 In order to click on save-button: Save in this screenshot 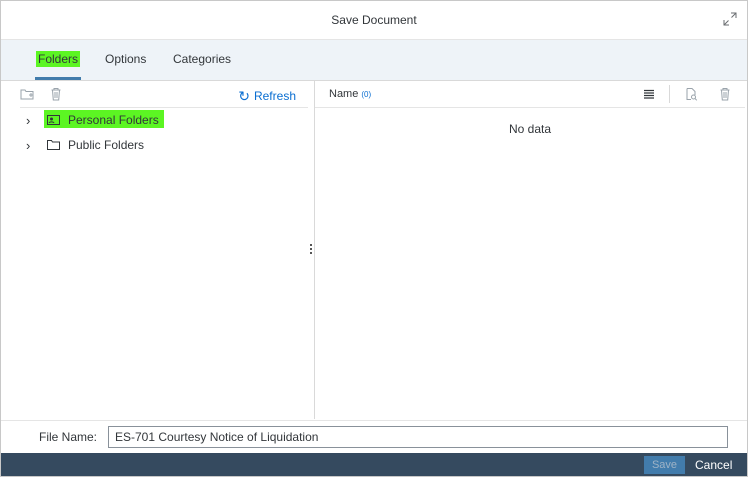, I will do `click(664, 465)`.